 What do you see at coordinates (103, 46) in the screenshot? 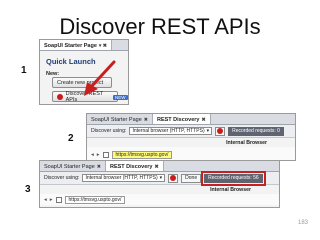
I see `tab-close-icon: ▾ ✖` at bounding box center [103, 46].